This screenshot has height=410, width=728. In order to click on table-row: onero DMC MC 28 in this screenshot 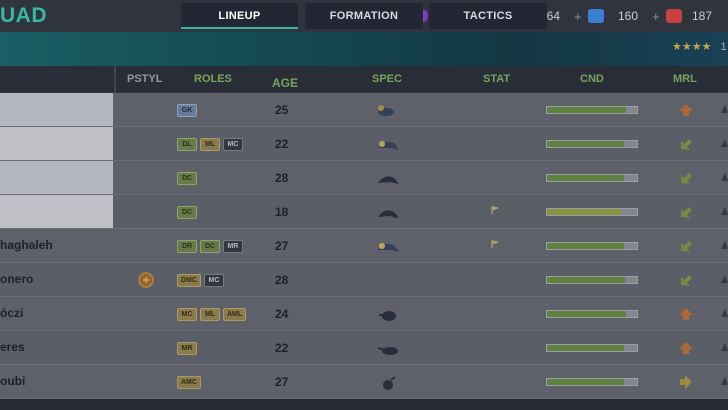, I will do `click(364, 280)`.